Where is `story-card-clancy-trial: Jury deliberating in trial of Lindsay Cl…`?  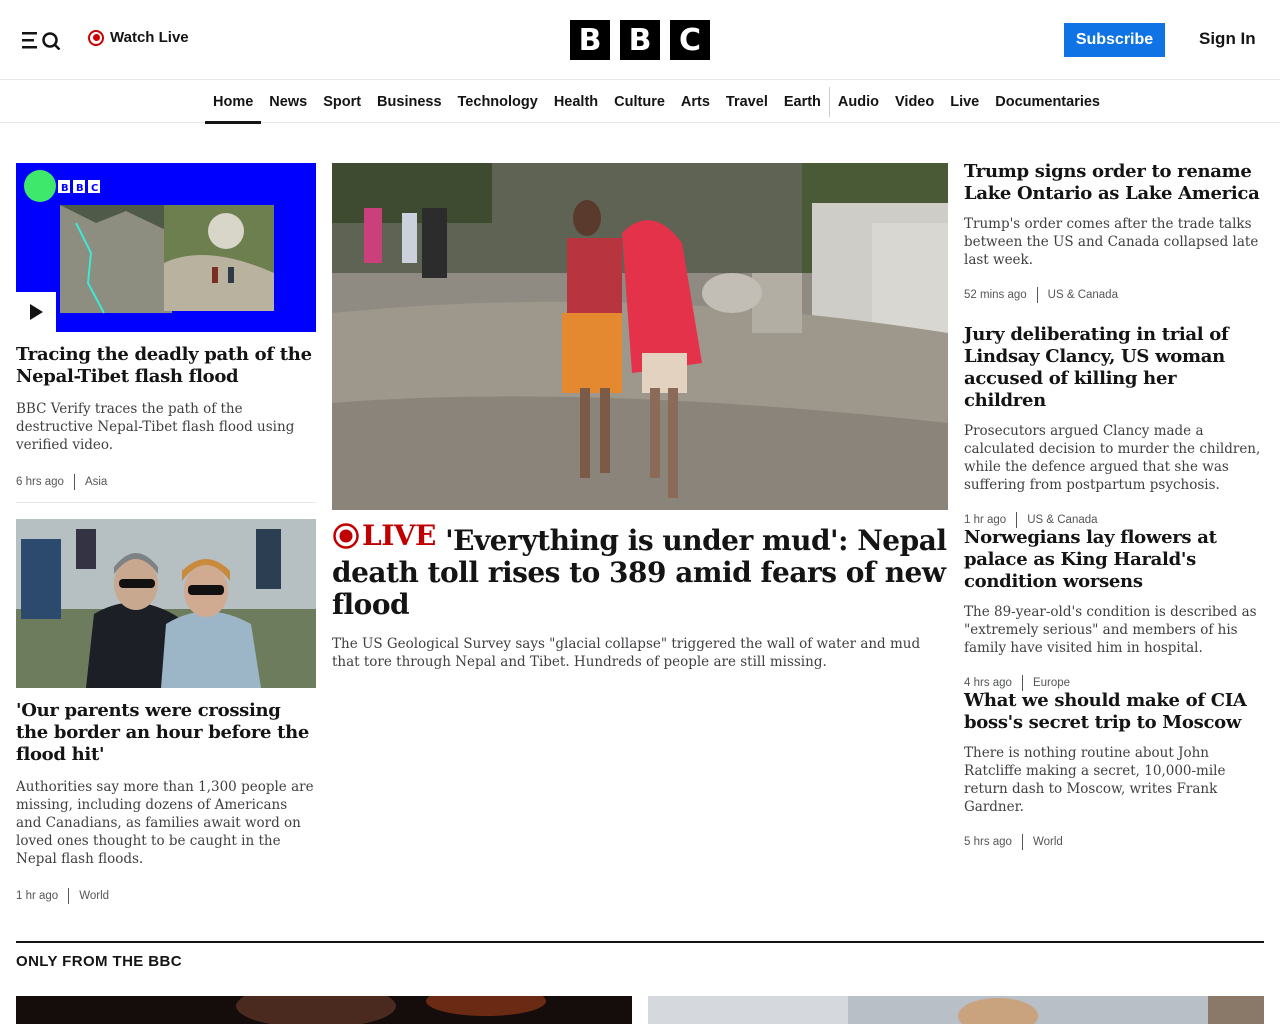 story-card-clancy-trial: Jury deliberating in trial of Lindsay Cl… is located at coordinates (1114, 426).